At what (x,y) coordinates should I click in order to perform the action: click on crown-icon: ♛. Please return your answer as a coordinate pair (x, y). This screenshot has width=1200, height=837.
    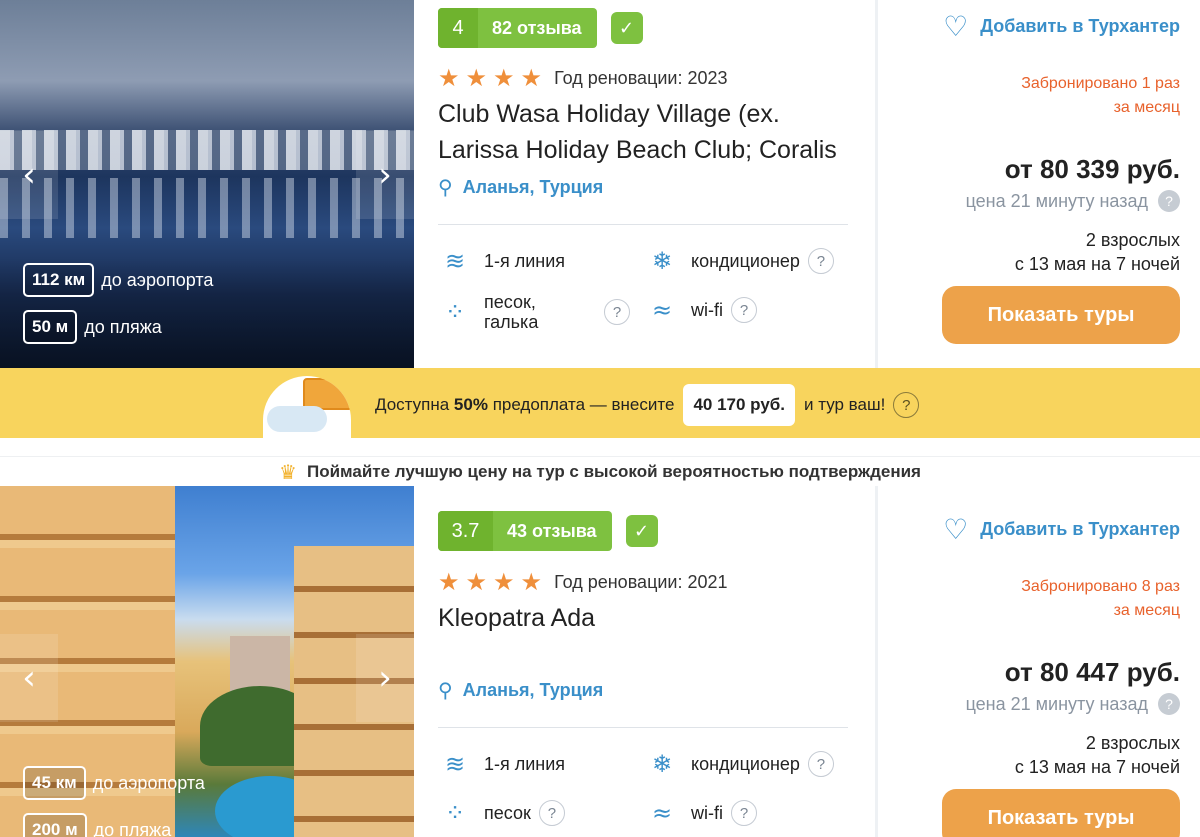
    Looking at the image, I should click on (288, 471).